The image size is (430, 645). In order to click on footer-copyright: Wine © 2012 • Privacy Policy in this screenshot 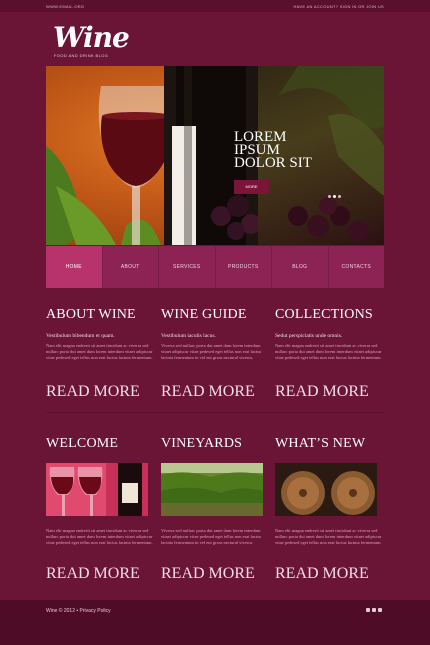, I will do `click(78, 611)`.